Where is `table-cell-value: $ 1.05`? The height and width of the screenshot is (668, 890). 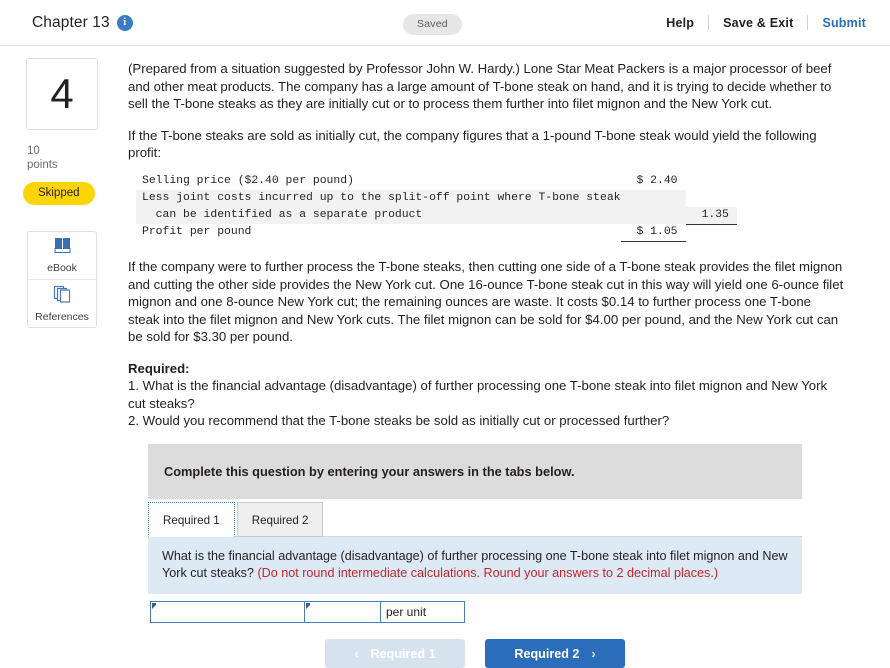
table-cell-value: $ 1.05 is located at coordinates (653, 233).